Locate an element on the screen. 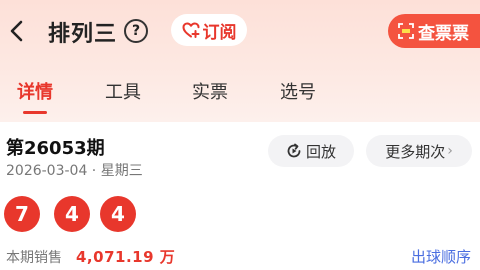  draw-date: 2026-03-04 · 星期三 is located at coordinates (74, 171).